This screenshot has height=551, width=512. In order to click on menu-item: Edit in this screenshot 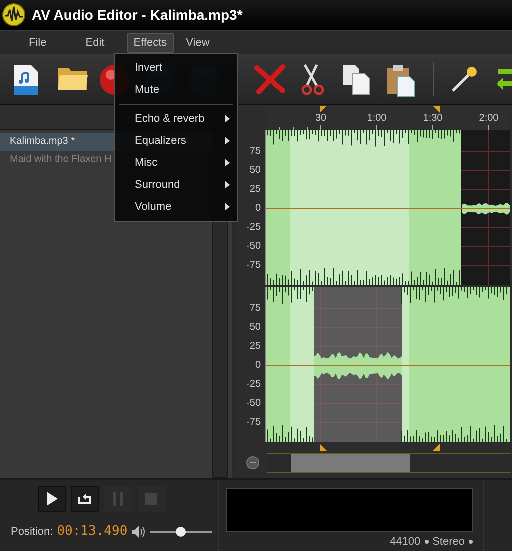, I will do `click(95, 42)`.